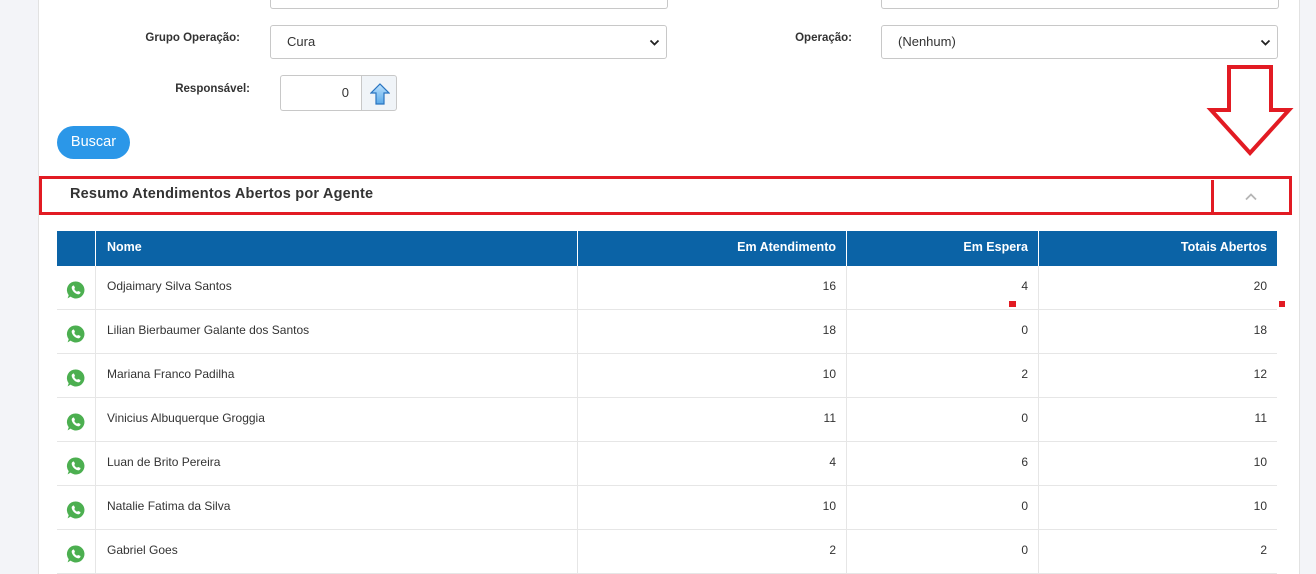 This screenshot has height=574, width=1316. I want to click on responsavel-input: 0, so click(320, 93).